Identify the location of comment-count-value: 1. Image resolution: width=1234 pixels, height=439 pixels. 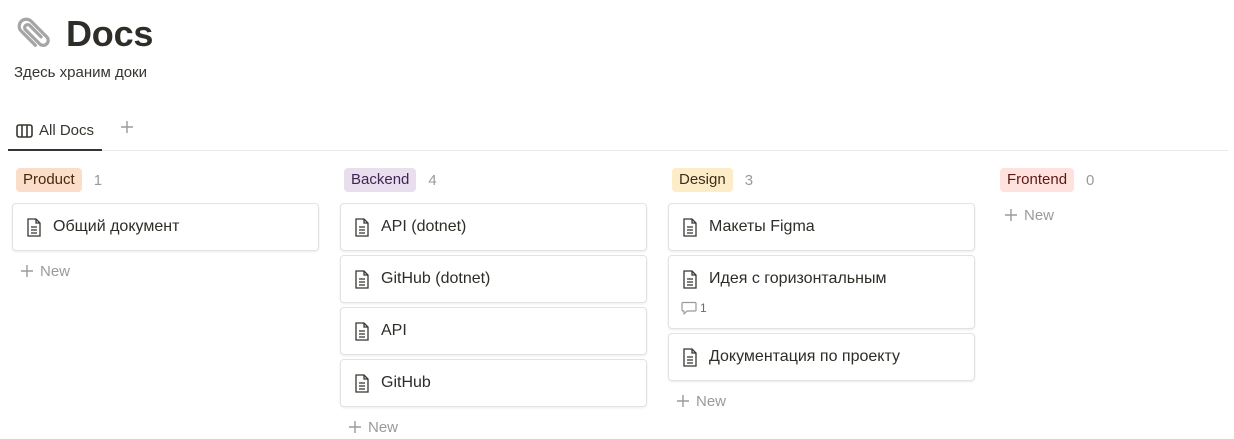
(703, 308).